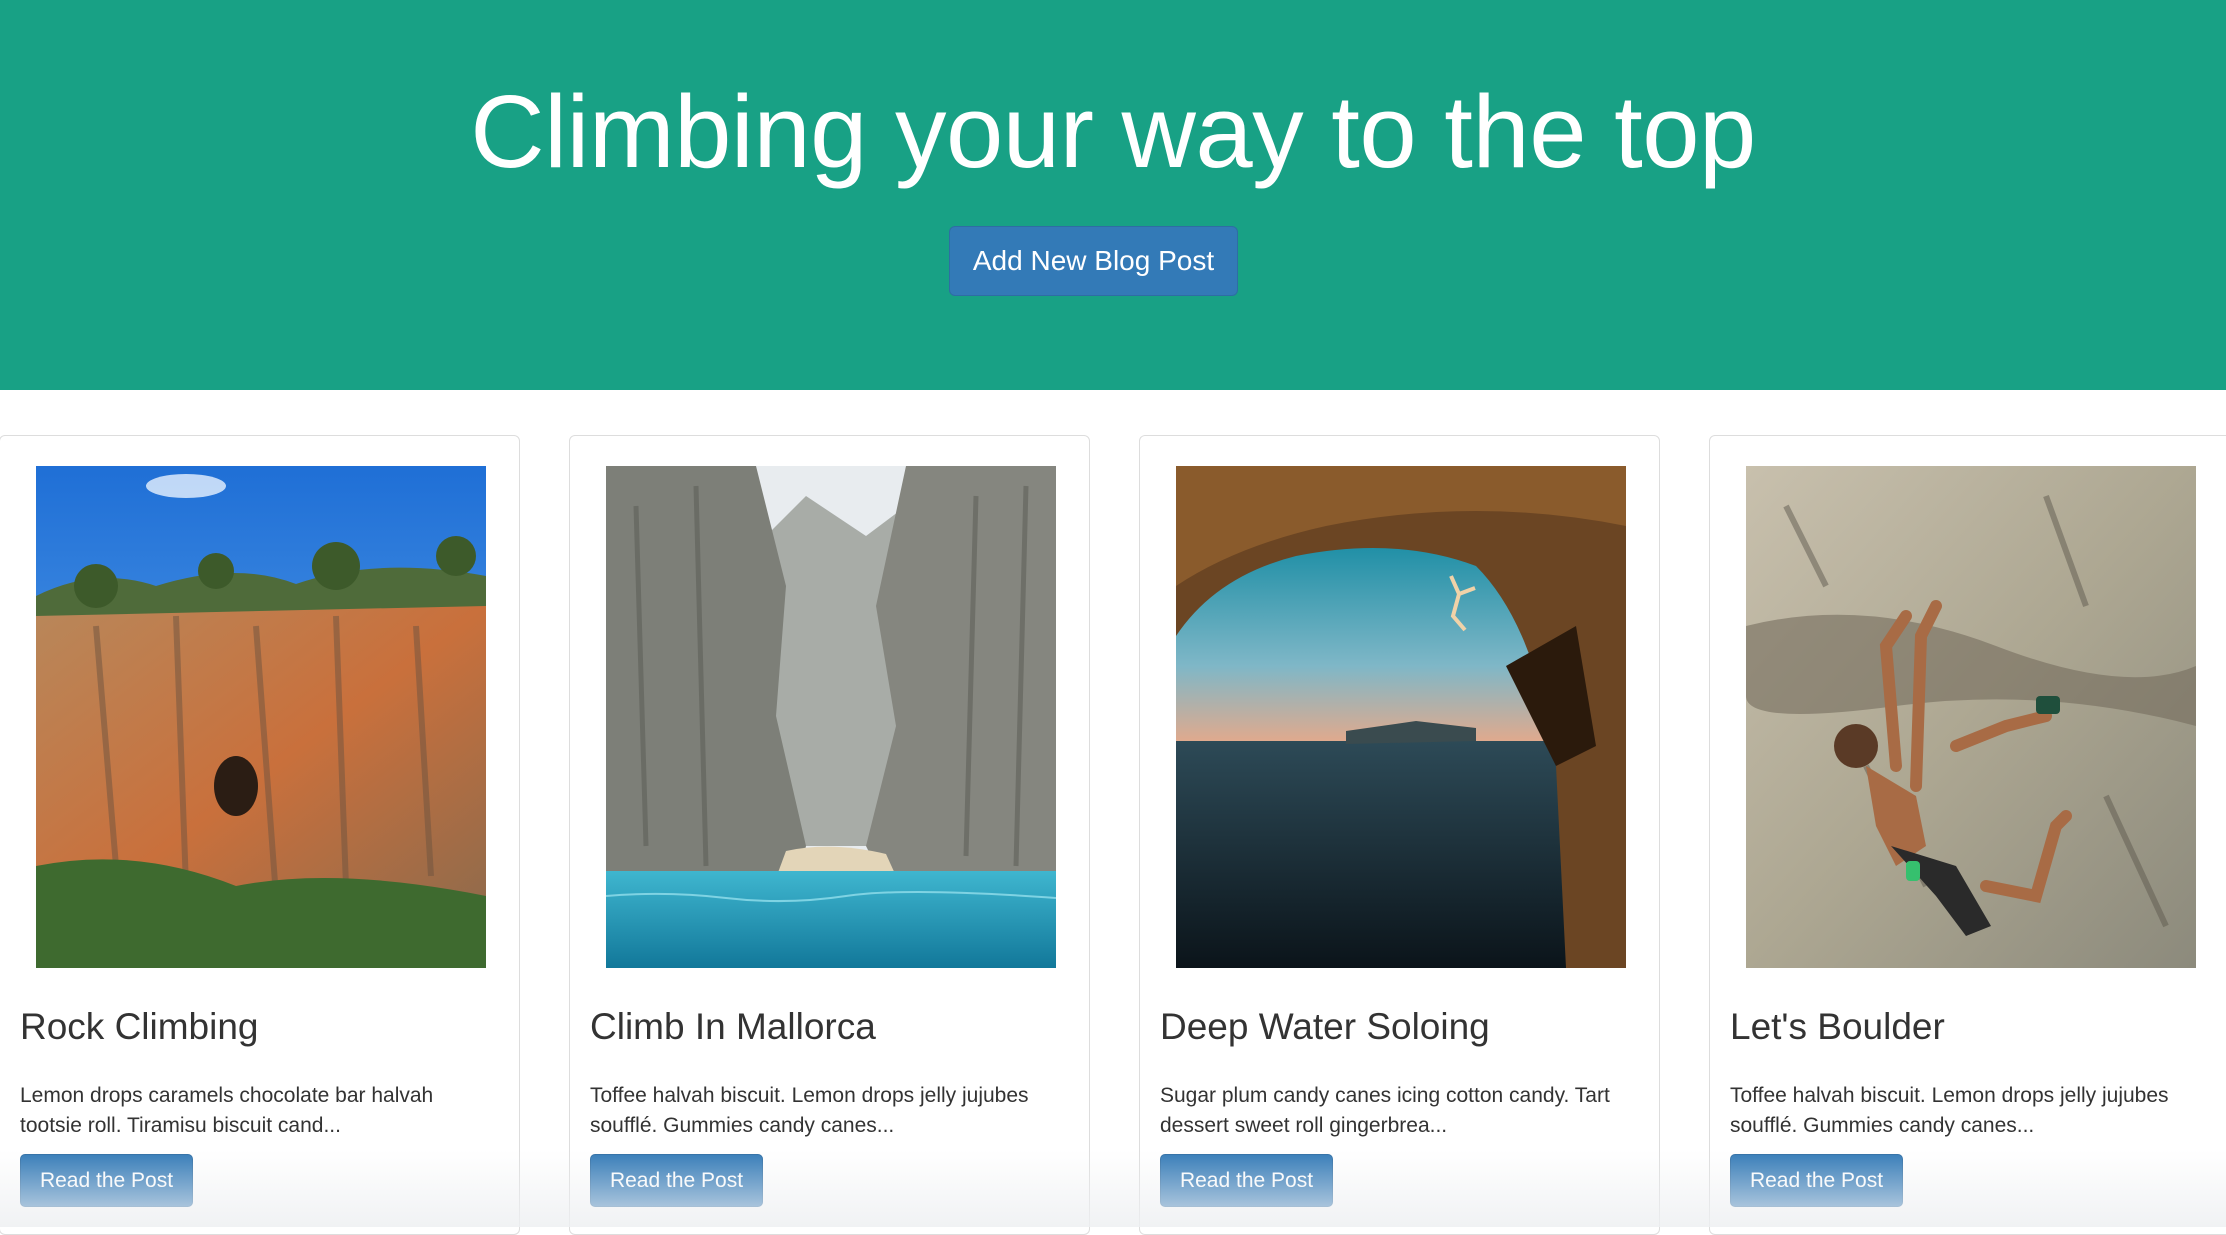 This screenshot has width=2226, height=1235. I want to click on post-title: Rock Climbing, so click(139, 1026).